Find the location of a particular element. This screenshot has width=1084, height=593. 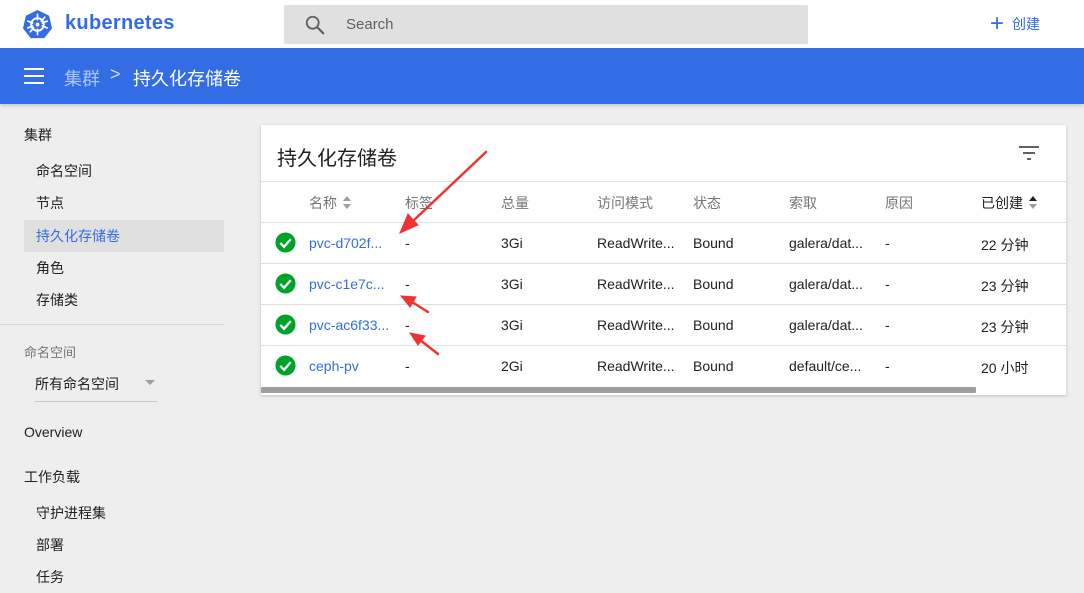

column-header-status: 状态 is located at coordinates (707, 203).